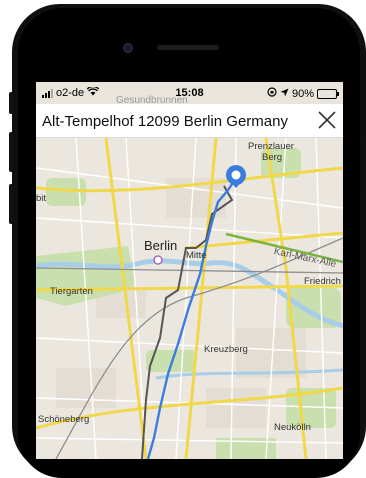 Image resolution: width=366 pixels, height=478 pixels. What do you see at coordinates (161, 245) in the screenshot?
I see `map-label-berlin: Berlin` at bounding box center [161, 245].